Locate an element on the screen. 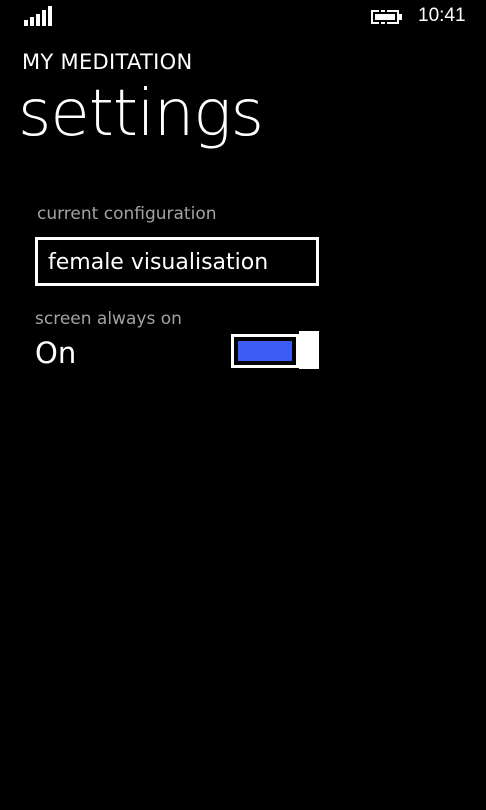 The image size is (486, 810). status-bar: 10:41 is located at coordinates (243, 18).